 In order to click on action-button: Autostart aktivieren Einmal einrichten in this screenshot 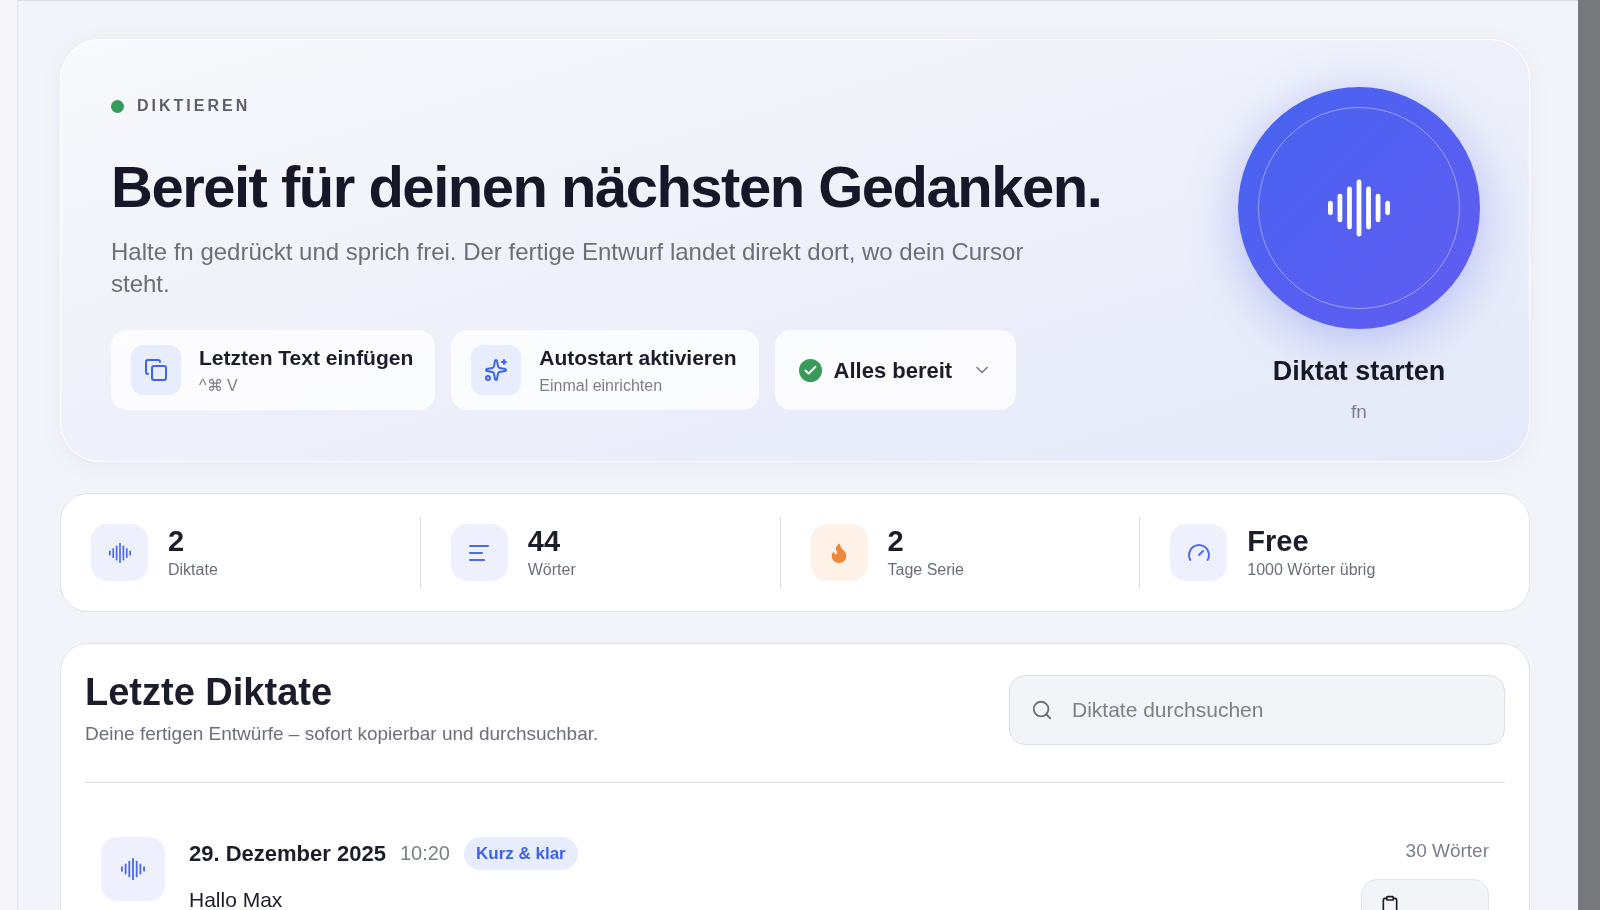, I will do `click(605, 370)`.